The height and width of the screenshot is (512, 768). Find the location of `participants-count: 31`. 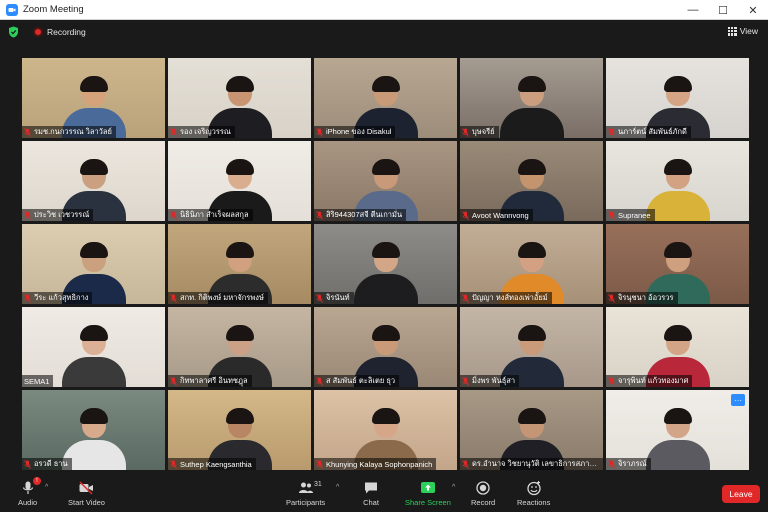

participants-count: 31 is located at coordinates (318, 484).